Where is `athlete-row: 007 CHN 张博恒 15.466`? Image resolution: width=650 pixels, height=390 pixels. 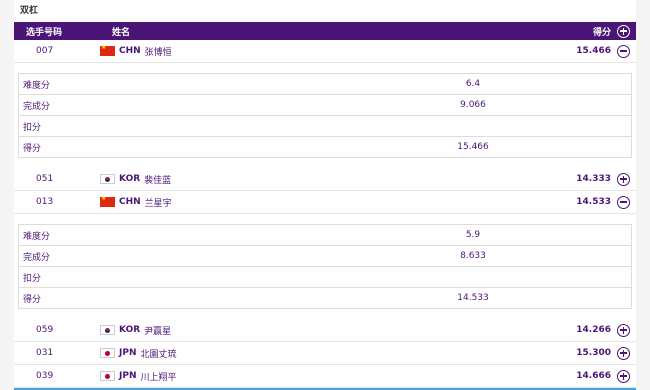
athlete-row: 007 CHN 张博恒 15.466 is located at coordinates (325, 51).